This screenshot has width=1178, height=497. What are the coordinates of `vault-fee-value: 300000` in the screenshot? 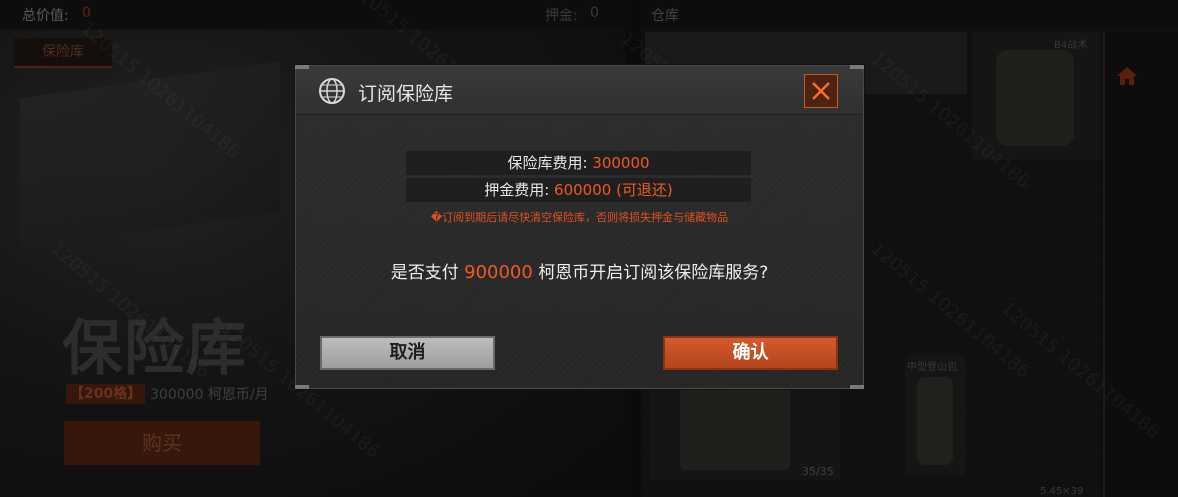 It's located at (621, 163).